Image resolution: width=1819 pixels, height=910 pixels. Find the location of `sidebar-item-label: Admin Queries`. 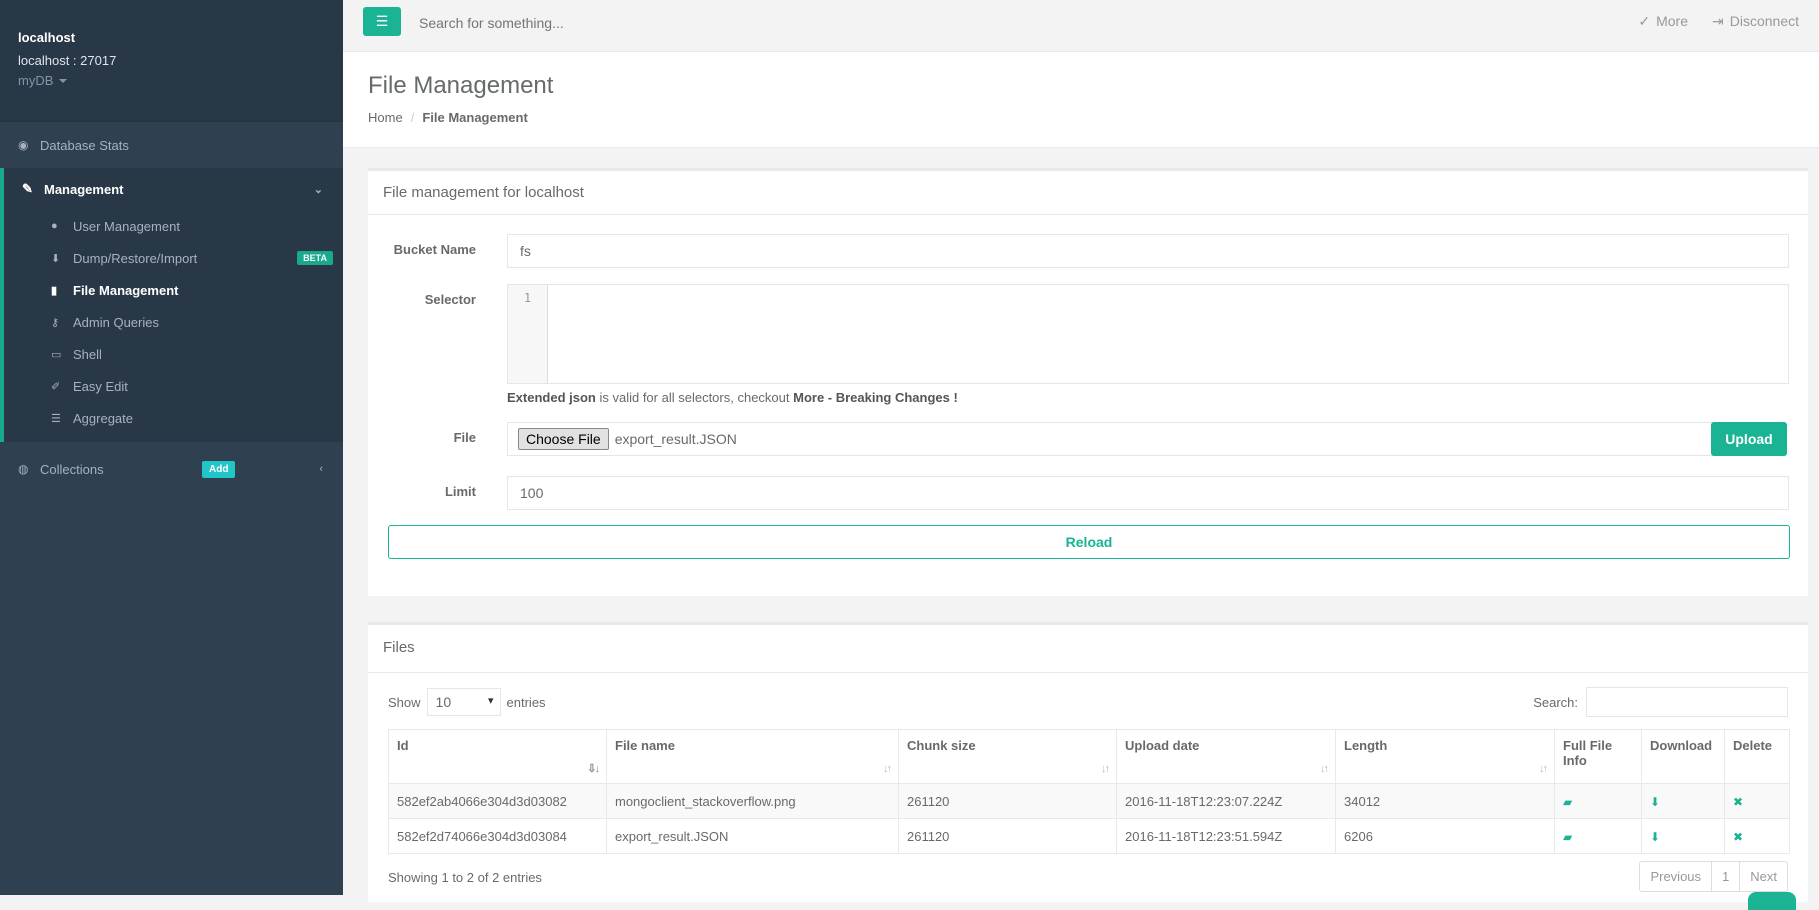

sidebar-item-label: Admin Queries is located at coordinates (116, 322).